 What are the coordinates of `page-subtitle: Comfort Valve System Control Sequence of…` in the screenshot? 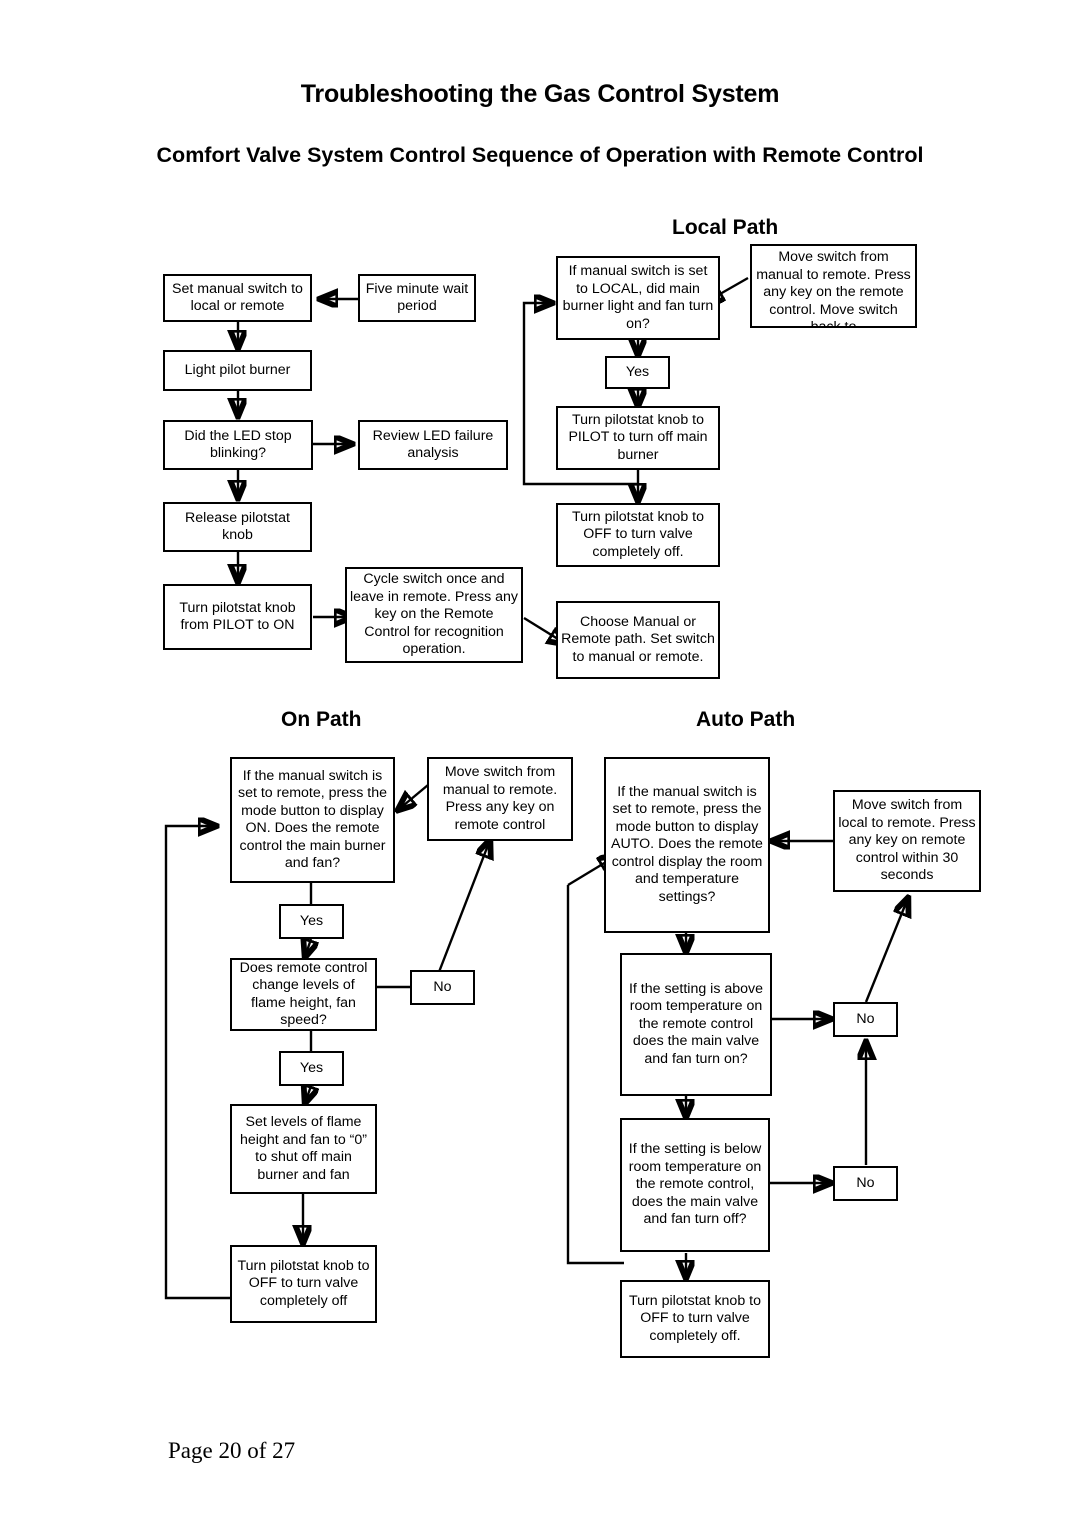 It's located at (540, 155).